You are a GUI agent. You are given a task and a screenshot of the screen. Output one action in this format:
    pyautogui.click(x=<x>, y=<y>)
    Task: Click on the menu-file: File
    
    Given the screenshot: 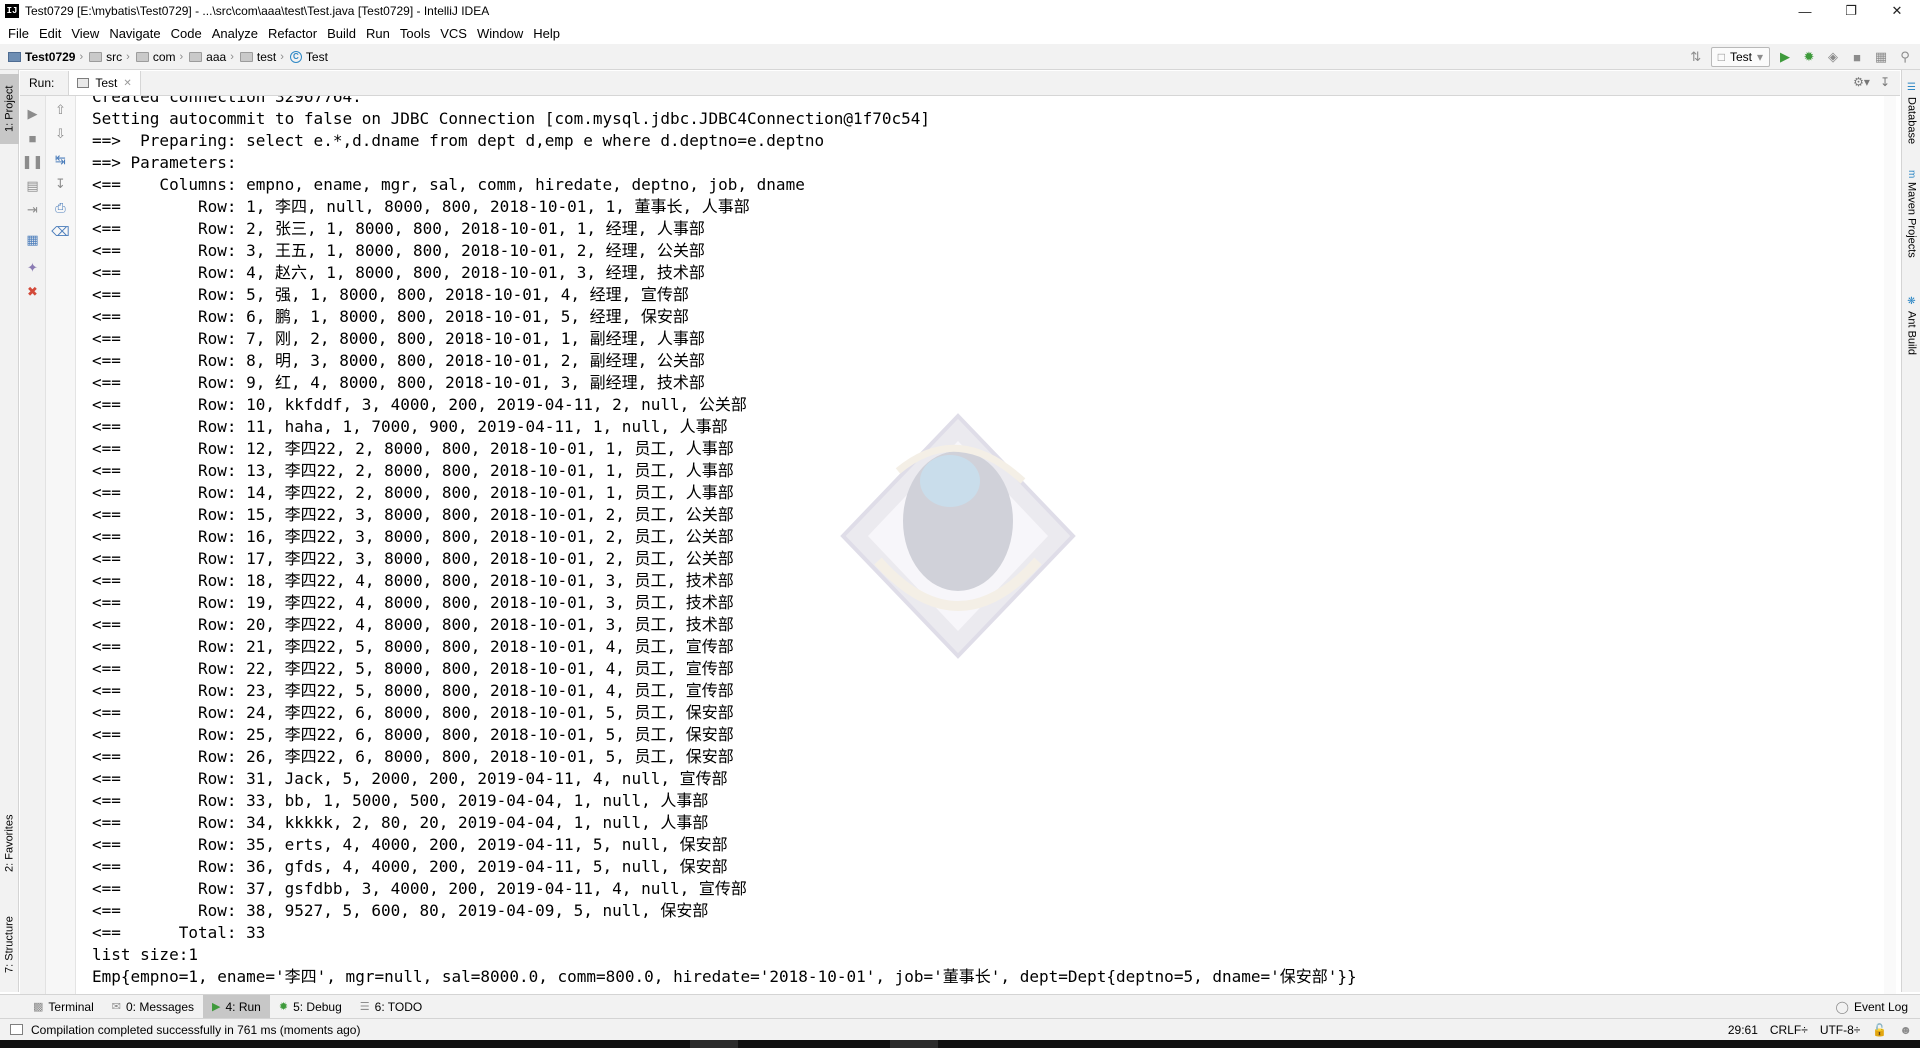 What is the action you would take?
    pyautogui.click(x=18, y=33)
    